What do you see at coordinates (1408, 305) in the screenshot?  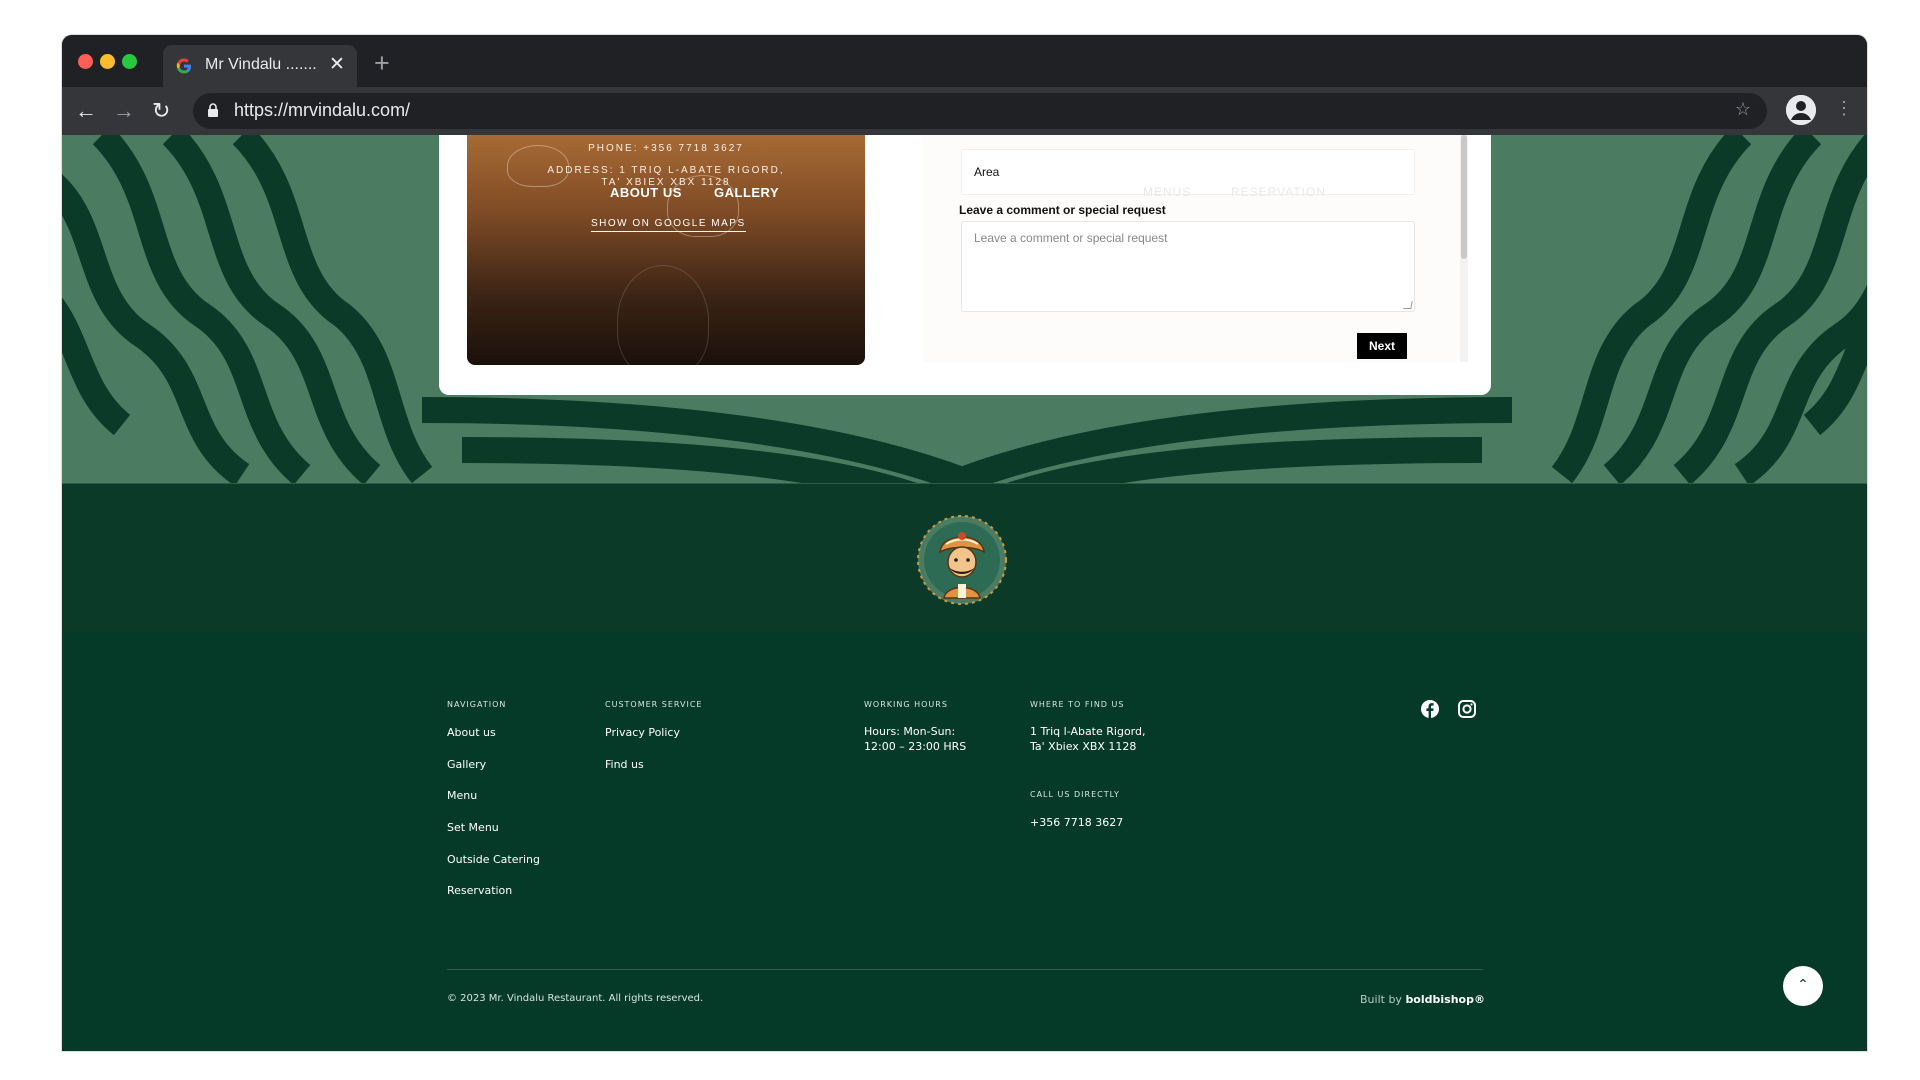 I see `resize-handle-icon` at bounding box center [1408, 305].